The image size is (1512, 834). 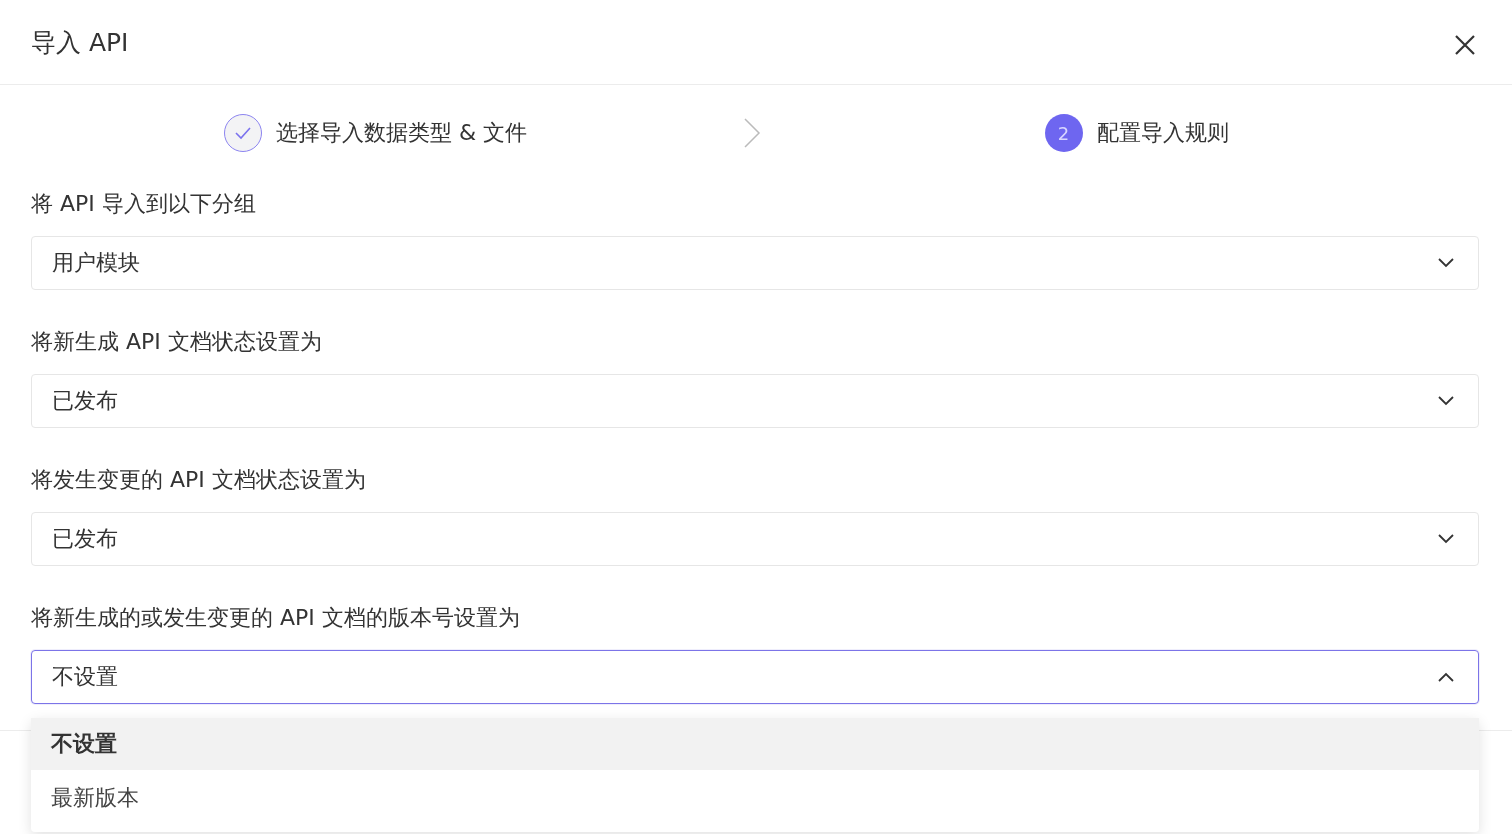 I want to click on field-label: 将新生成 API 文档状态设置为, so click(x=177, y=342).